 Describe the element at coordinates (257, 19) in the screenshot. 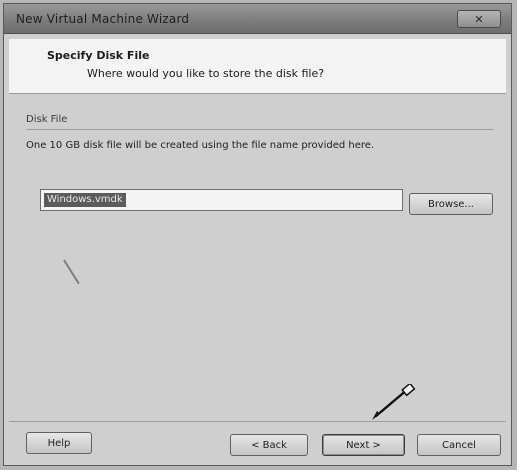

I see `title-bar: New Virtual Machine Wizard ✕` at that location.